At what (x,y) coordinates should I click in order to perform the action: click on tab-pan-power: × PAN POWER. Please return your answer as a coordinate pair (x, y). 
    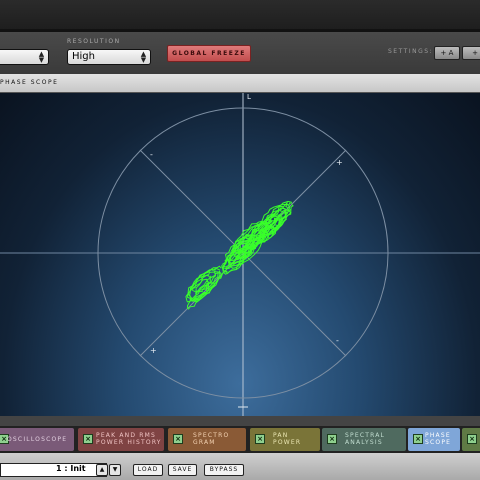
    Looking at the image, I should click on (285, 439).